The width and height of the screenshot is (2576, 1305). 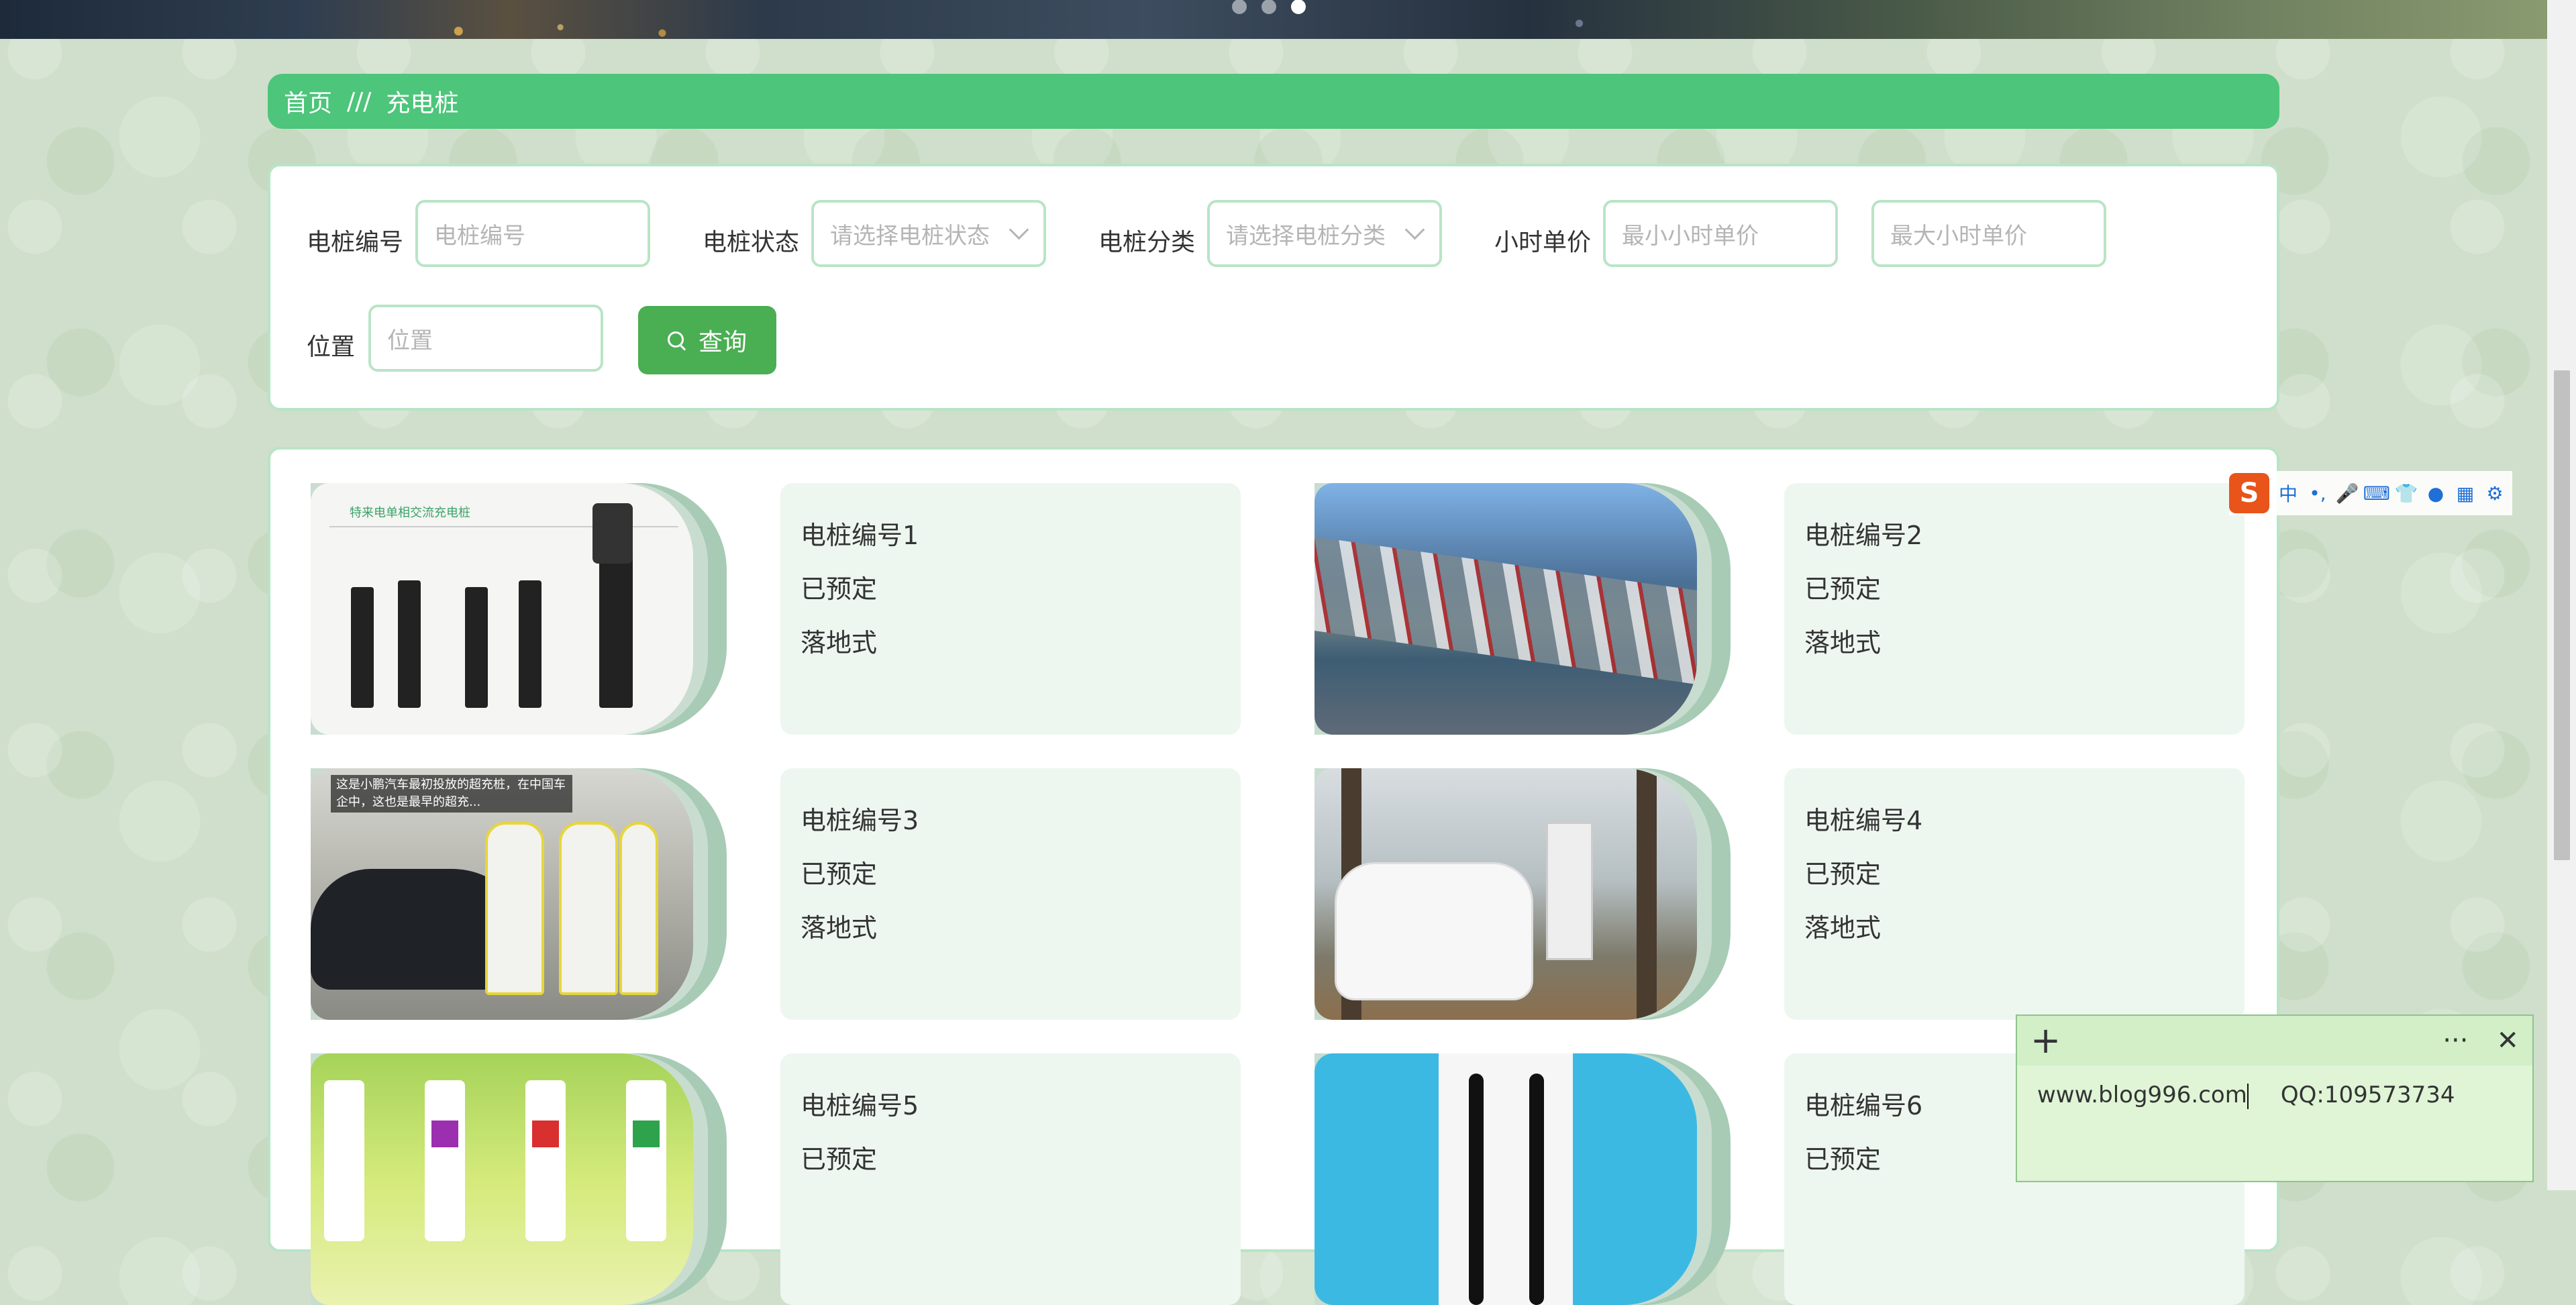 What do you see at coordinates (2274, 1087) in the screenshot?
I see `sticky-note-body: www.blog996.com QQ:109573734` at bounding box center [2274, 1087].